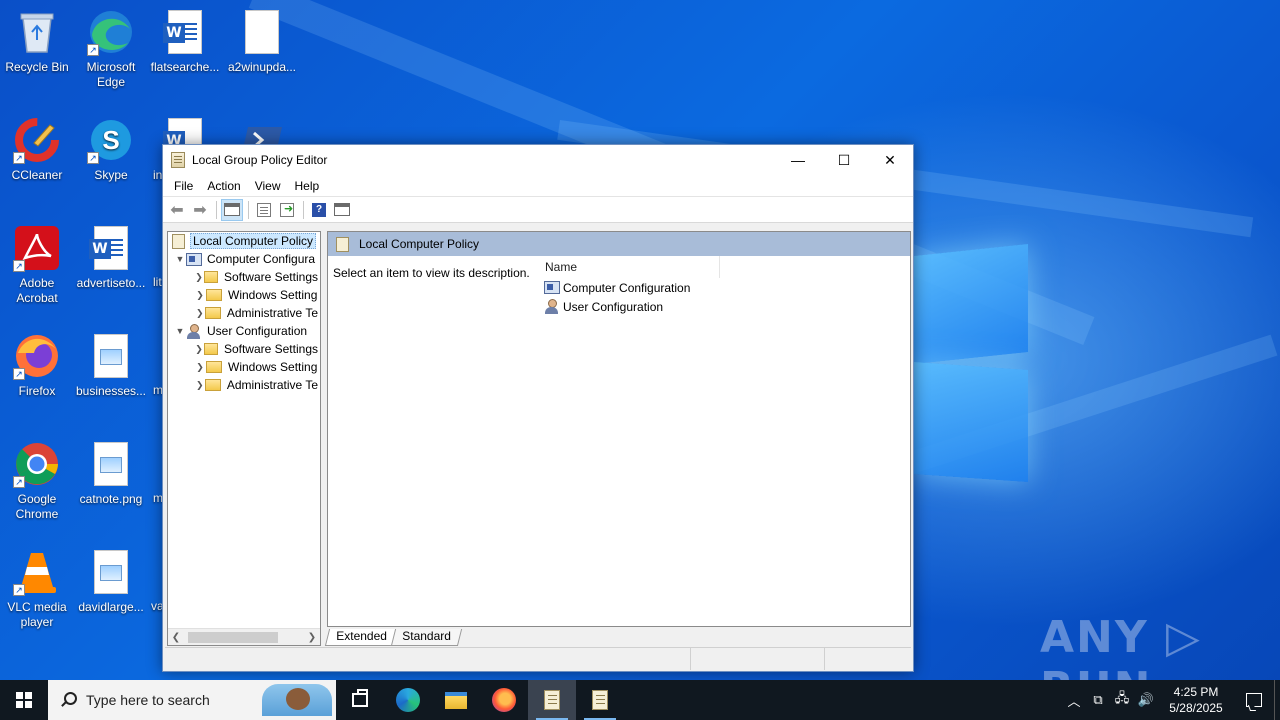  I want to click on close-button: ✕, so click(890, 160).